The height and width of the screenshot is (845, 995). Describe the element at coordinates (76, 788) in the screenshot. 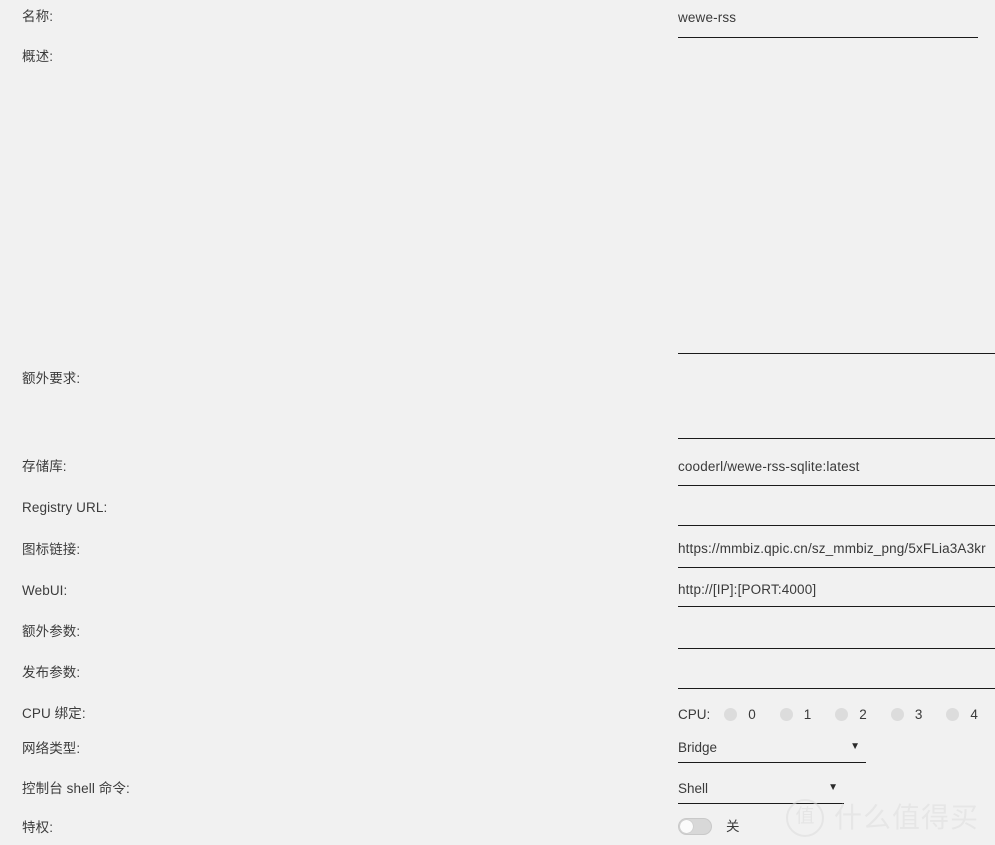

I see `label-console-shell: 控制台 shell 命令:` at that location.